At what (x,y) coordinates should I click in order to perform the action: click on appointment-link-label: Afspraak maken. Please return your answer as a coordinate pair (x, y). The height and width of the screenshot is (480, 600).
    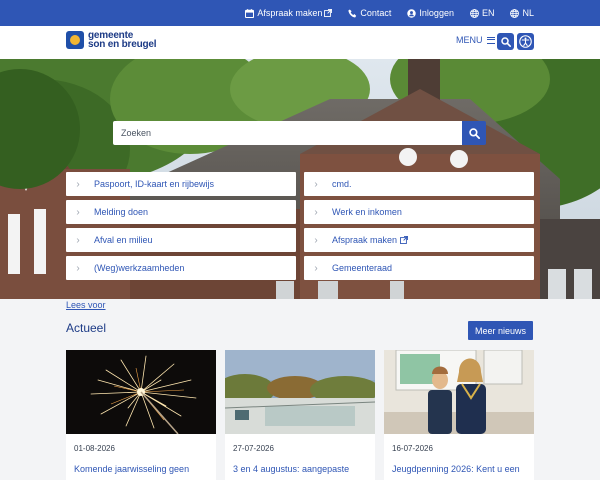
    Looking at the image, I should click on (290, 13).